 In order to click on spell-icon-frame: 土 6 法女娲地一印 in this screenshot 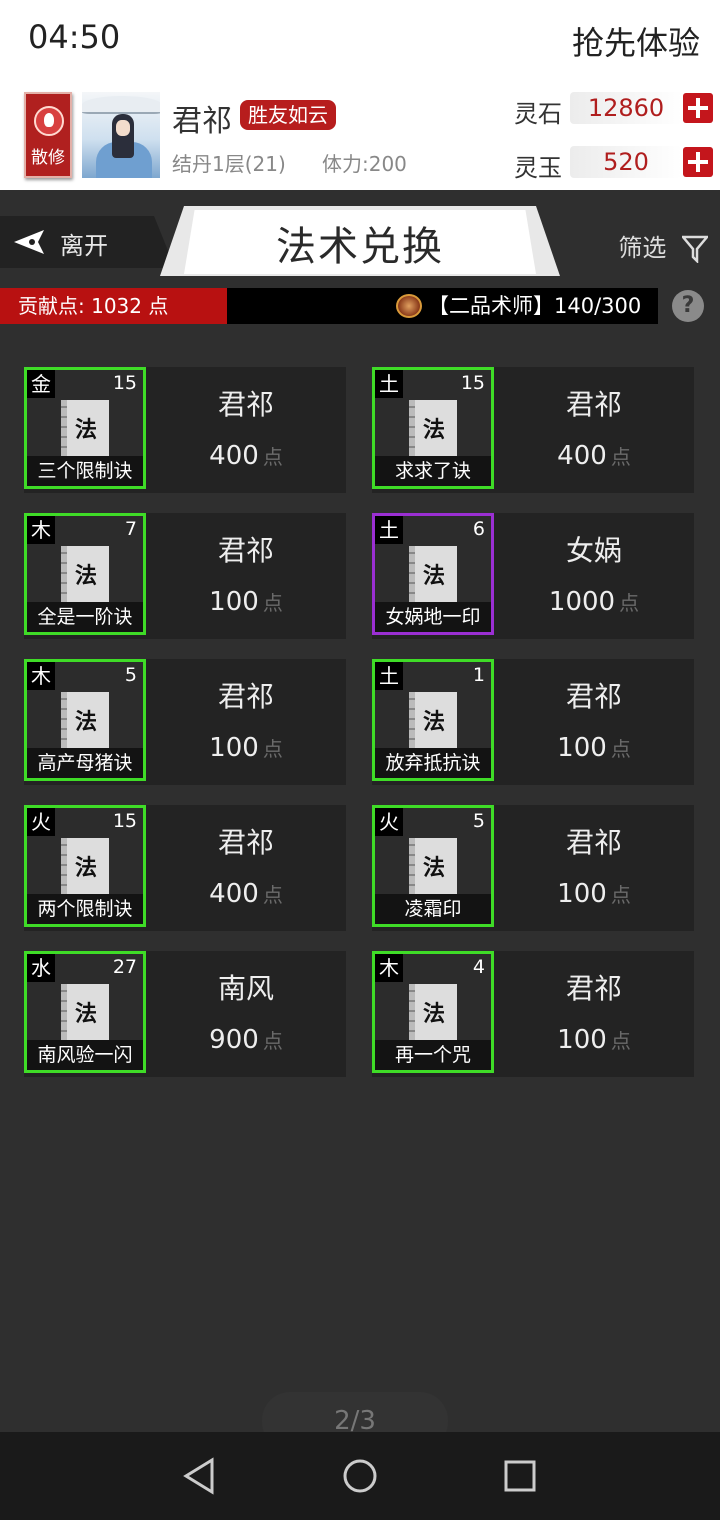, I will do `click(433, 574)`.